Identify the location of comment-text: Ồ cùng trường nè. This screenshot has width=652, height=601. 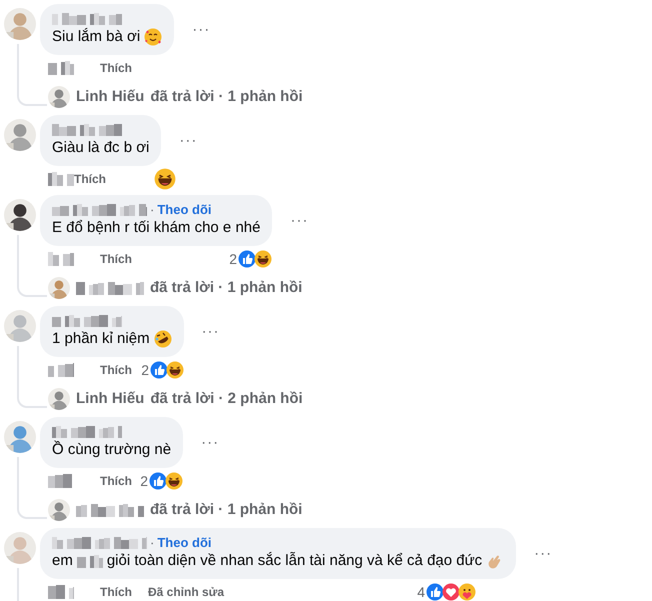
(112, 450).